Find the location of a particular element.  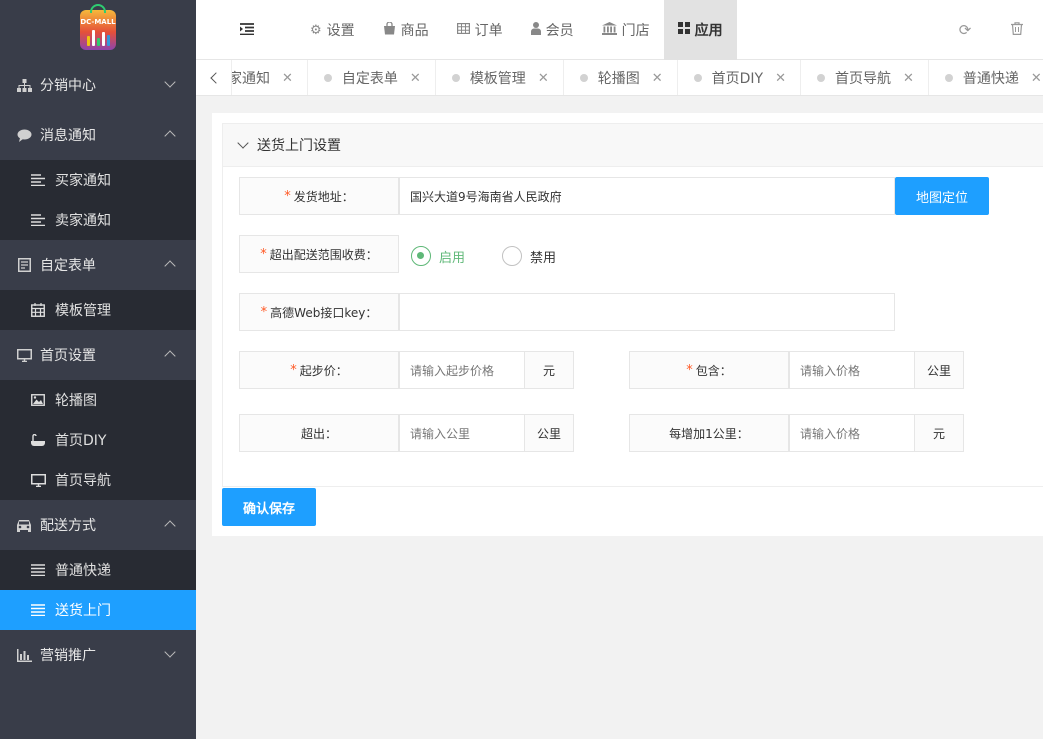

trash-icon is located at coordinates (1017, 30).